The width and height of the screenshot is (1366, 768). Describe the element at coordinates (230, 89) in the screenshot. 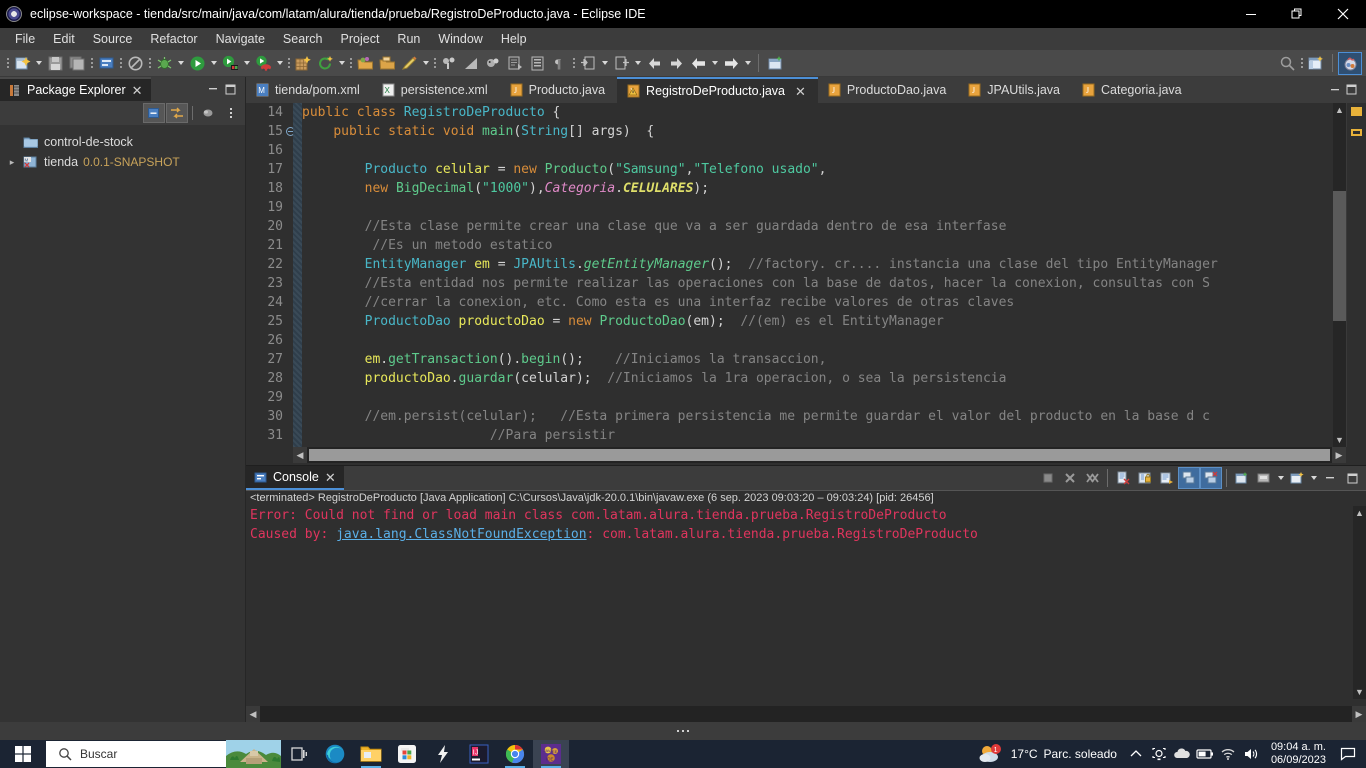

I see `maximize-view-button` at that location.